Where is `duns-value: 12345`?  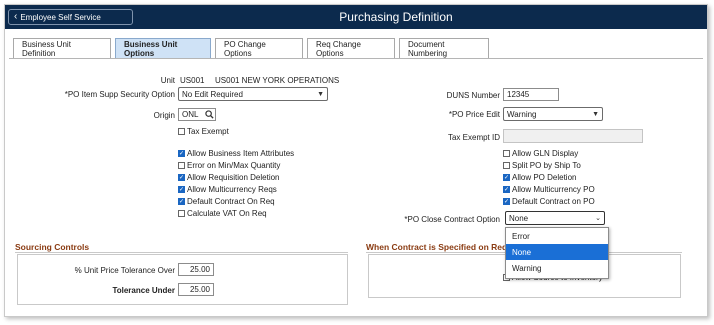
duns-value: 12345 is located at coordinates (518, 94).